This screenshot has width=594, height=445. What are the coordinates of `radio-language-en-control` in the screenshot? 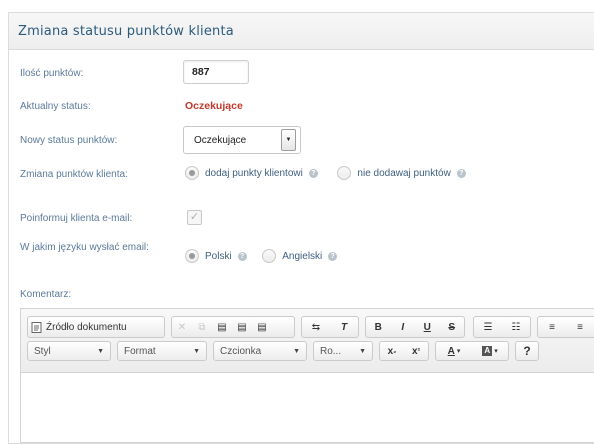 It's located at (269, 256).